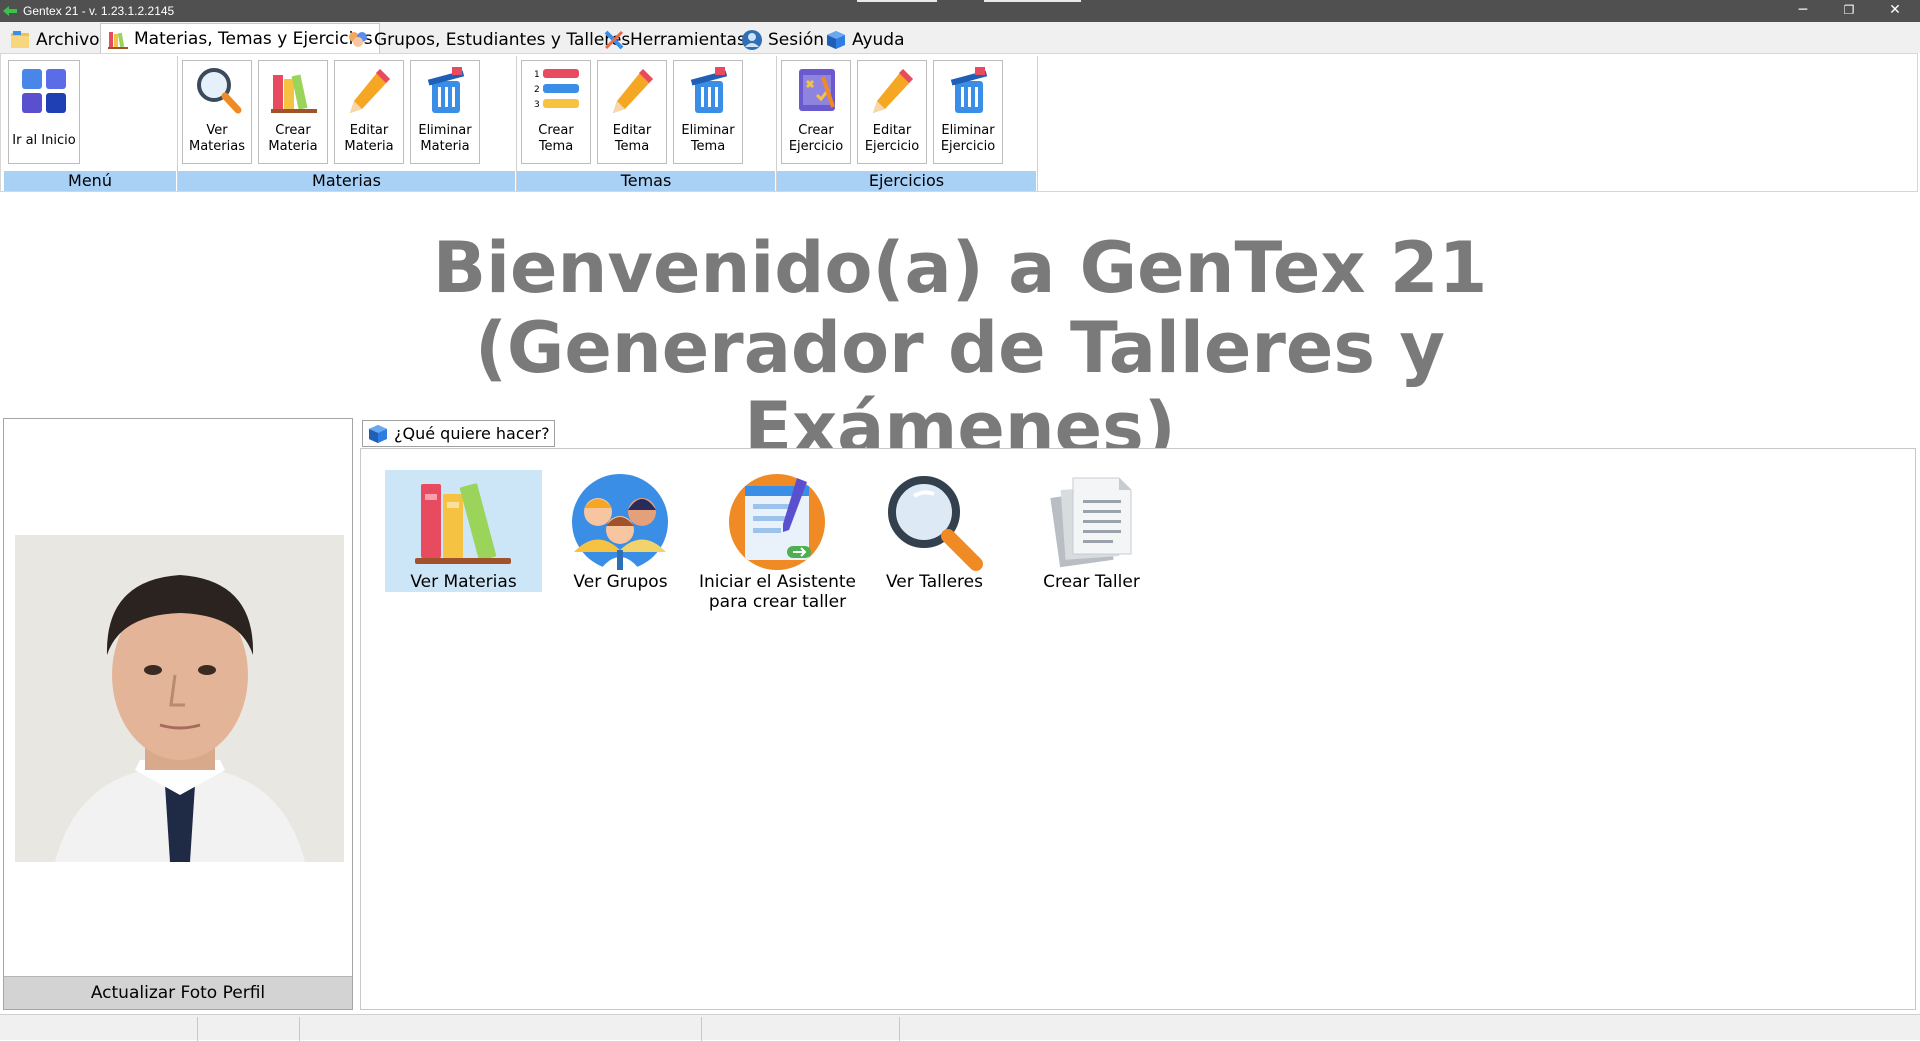 The width and height of the screenshot is (1920, 1041). What do you see at coordinates (253, 38) in the screenshot?
I see `tab-label: Materias, Temas y Ejercicios` at bounding box center [253, 38].